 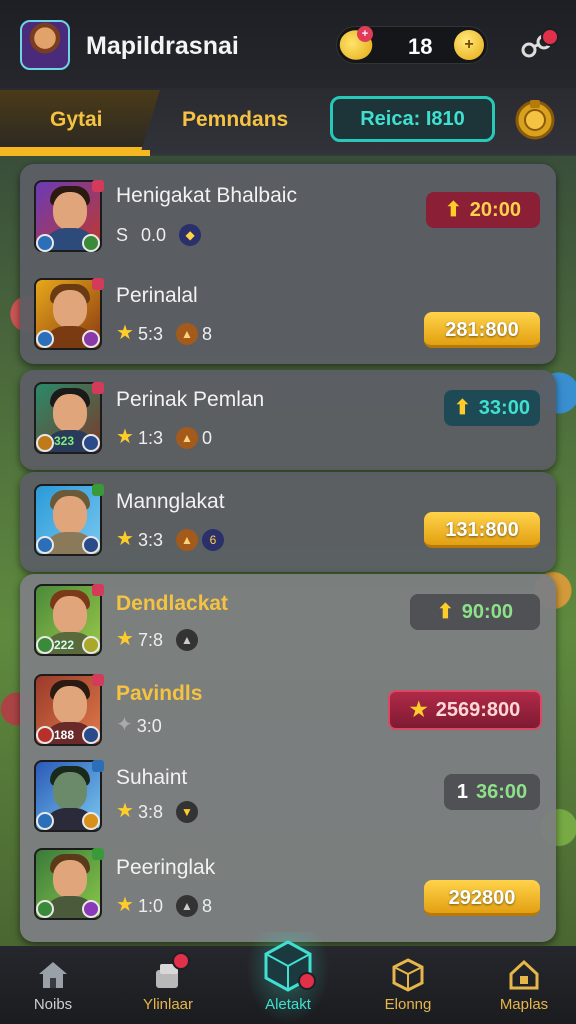 I want to click on player-name: Peeringlak, so click(x=166, y=867).